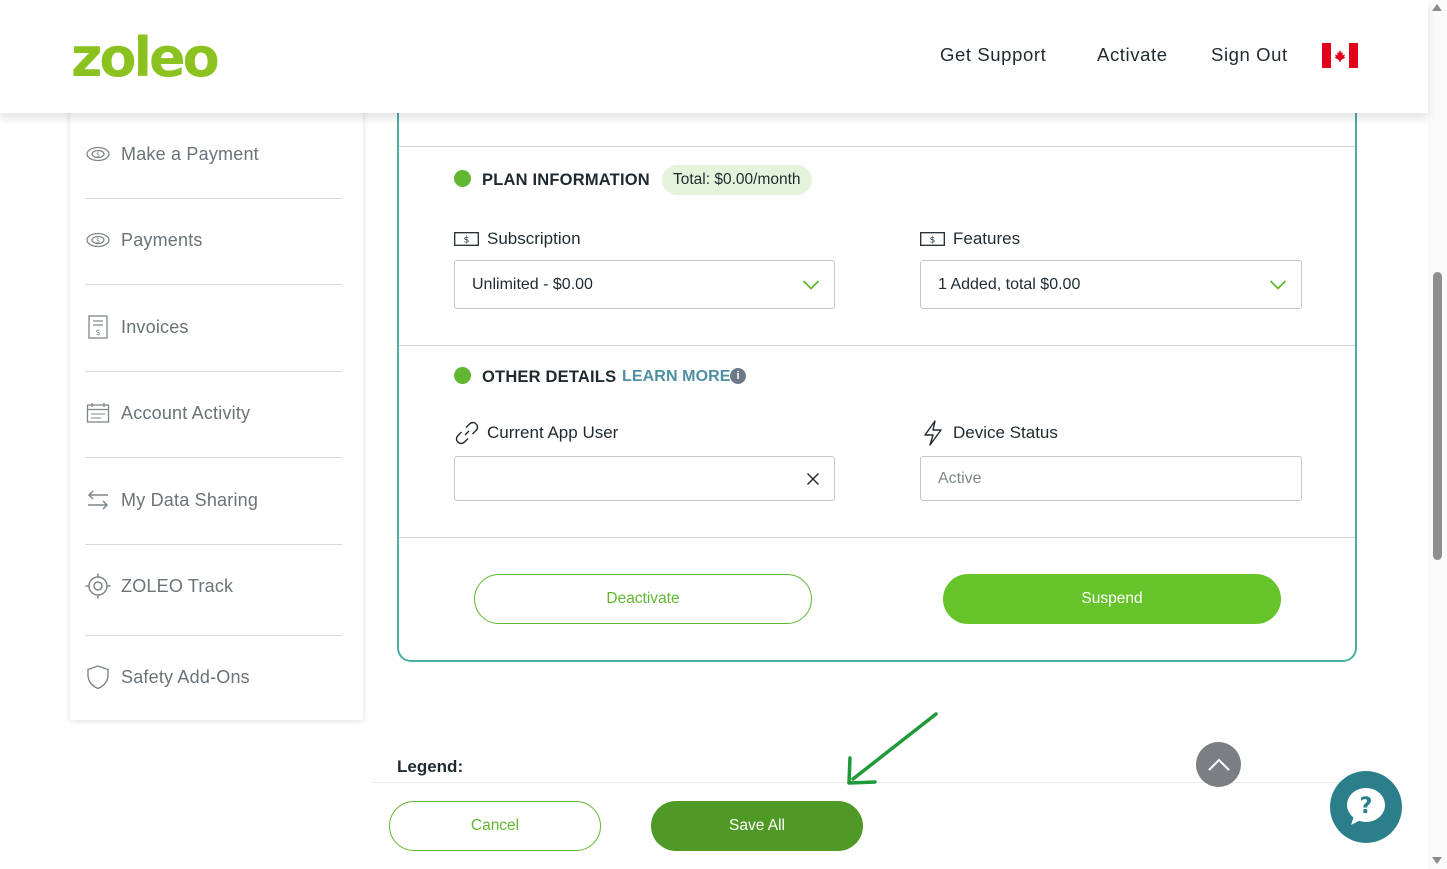 The height and width of the screenshot is (869, 1447). I want to click on annotation-arrow-icon, so click(895, 750).